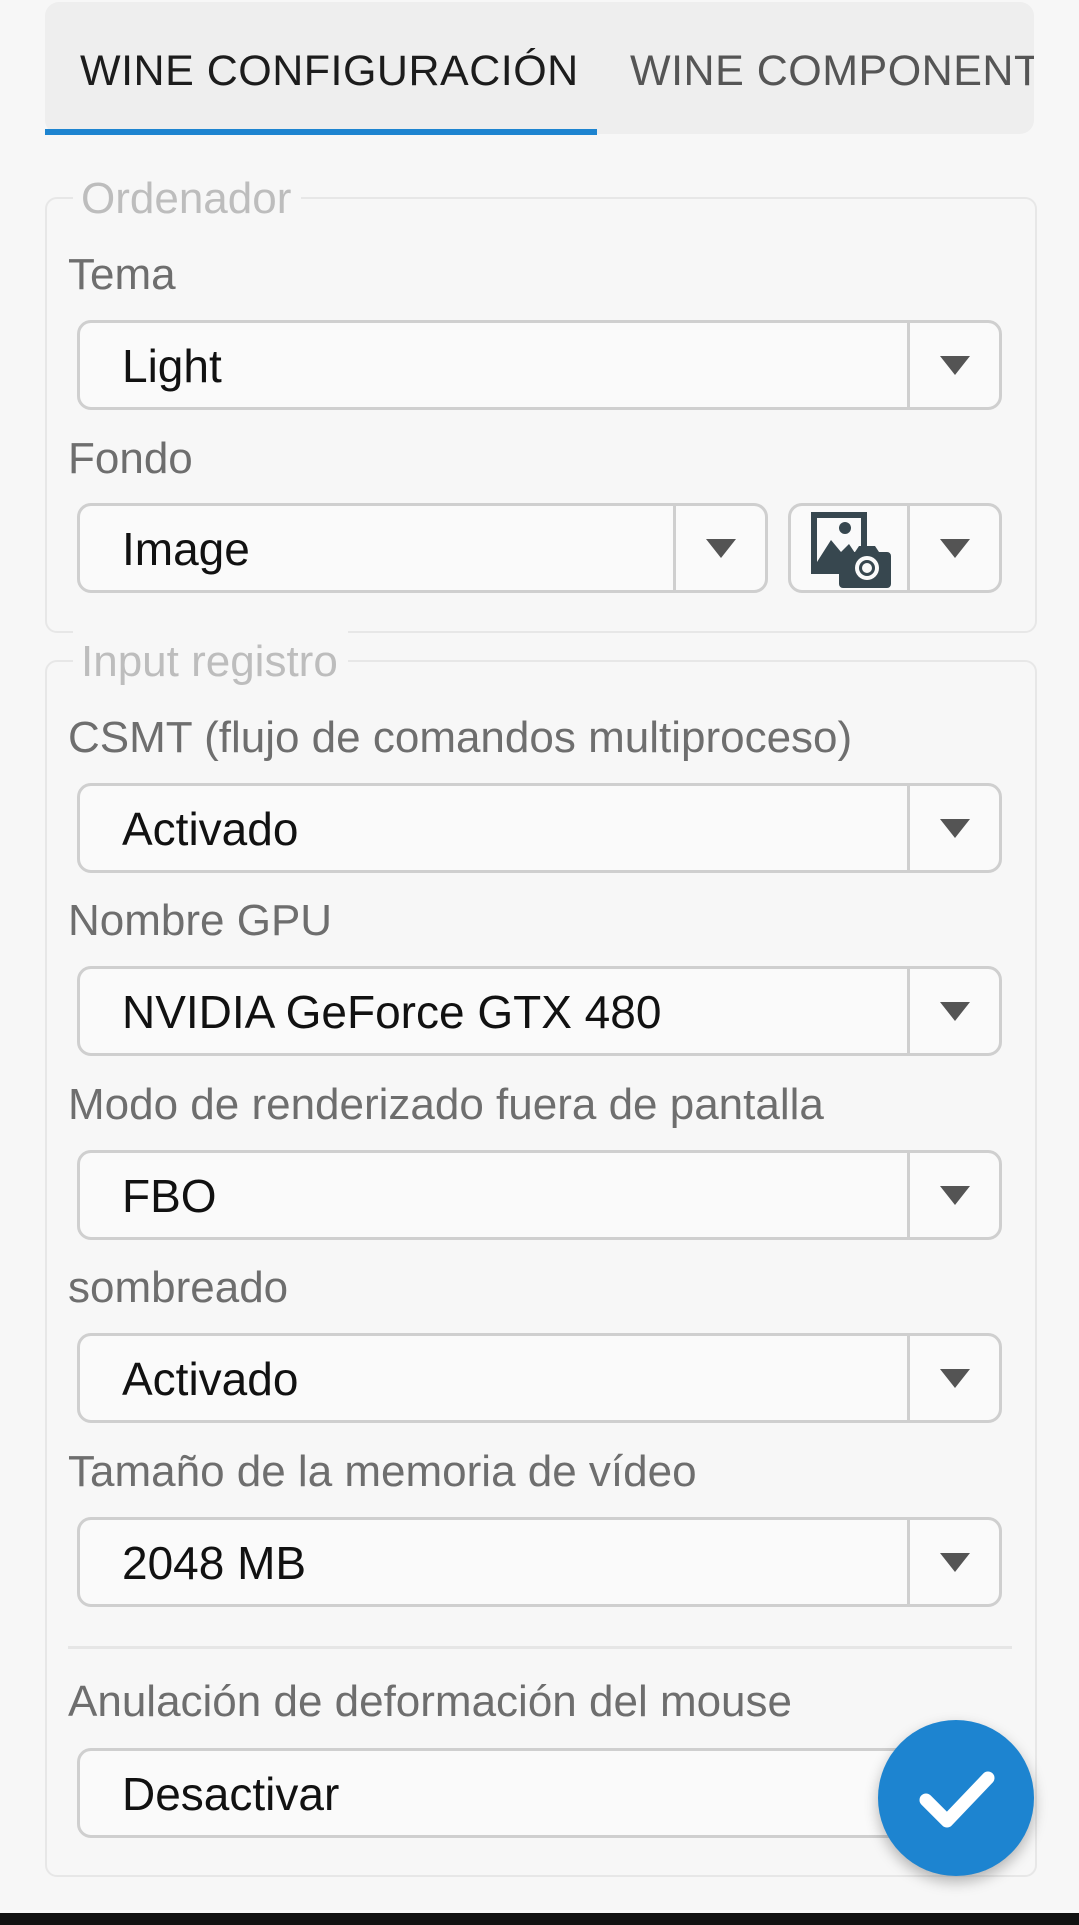  What do you see at coordinates (832, 68) in the screenshot?
I see `tab-wine-components: WINE COMPONENT` at bounding box center [832, 68].